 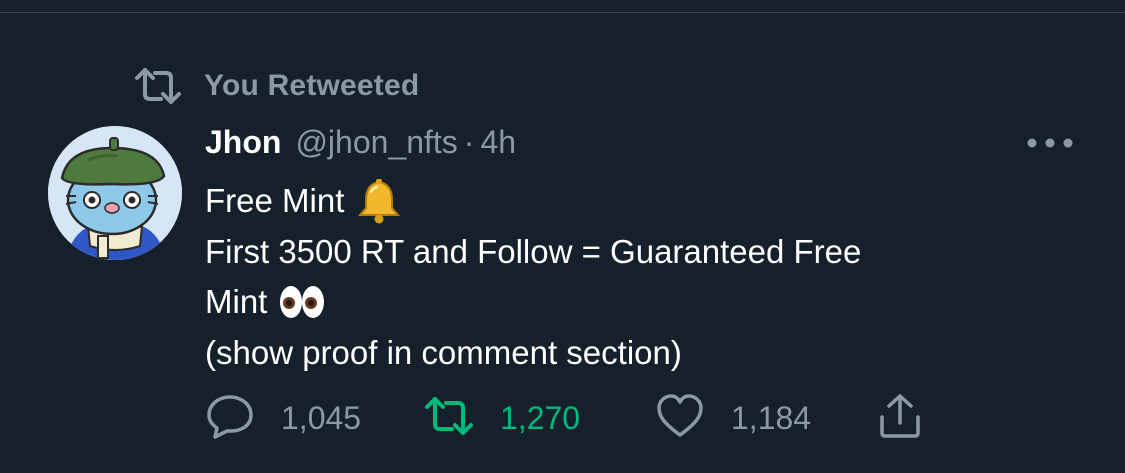 I want to click on like-button: 1,184, so click(x=733, y=418).